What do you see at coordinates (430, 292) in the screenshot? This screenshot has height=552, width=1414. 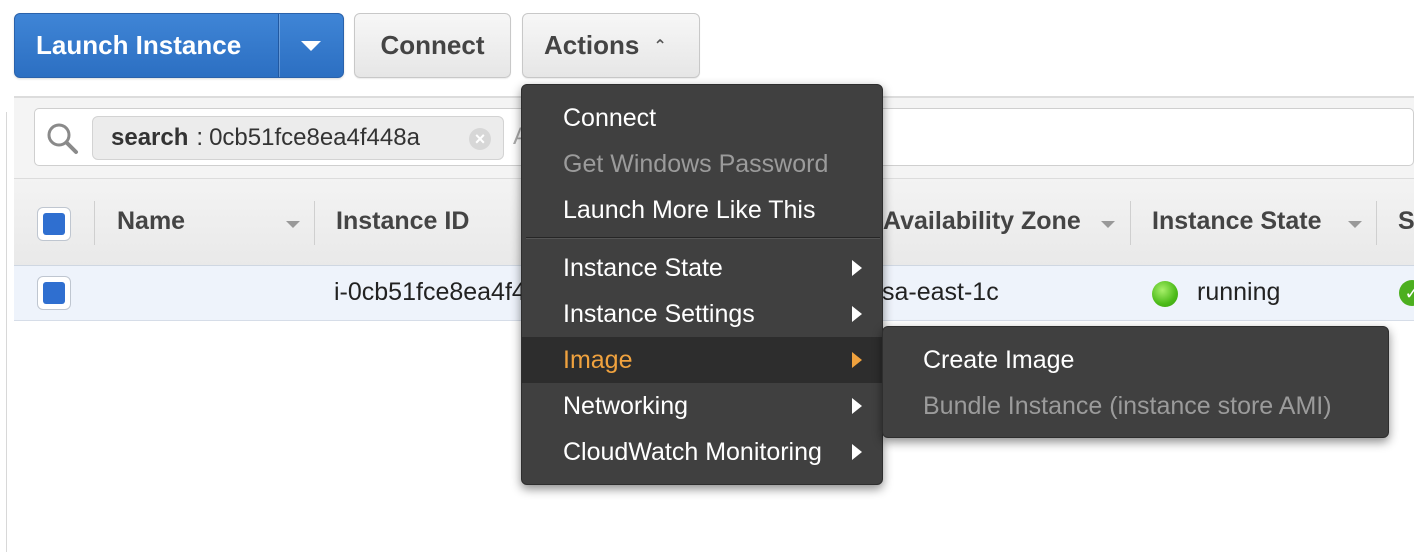 I see `cell-instance-id: i-0cb51fce8ea4f4` at bounding box center [430, 292].